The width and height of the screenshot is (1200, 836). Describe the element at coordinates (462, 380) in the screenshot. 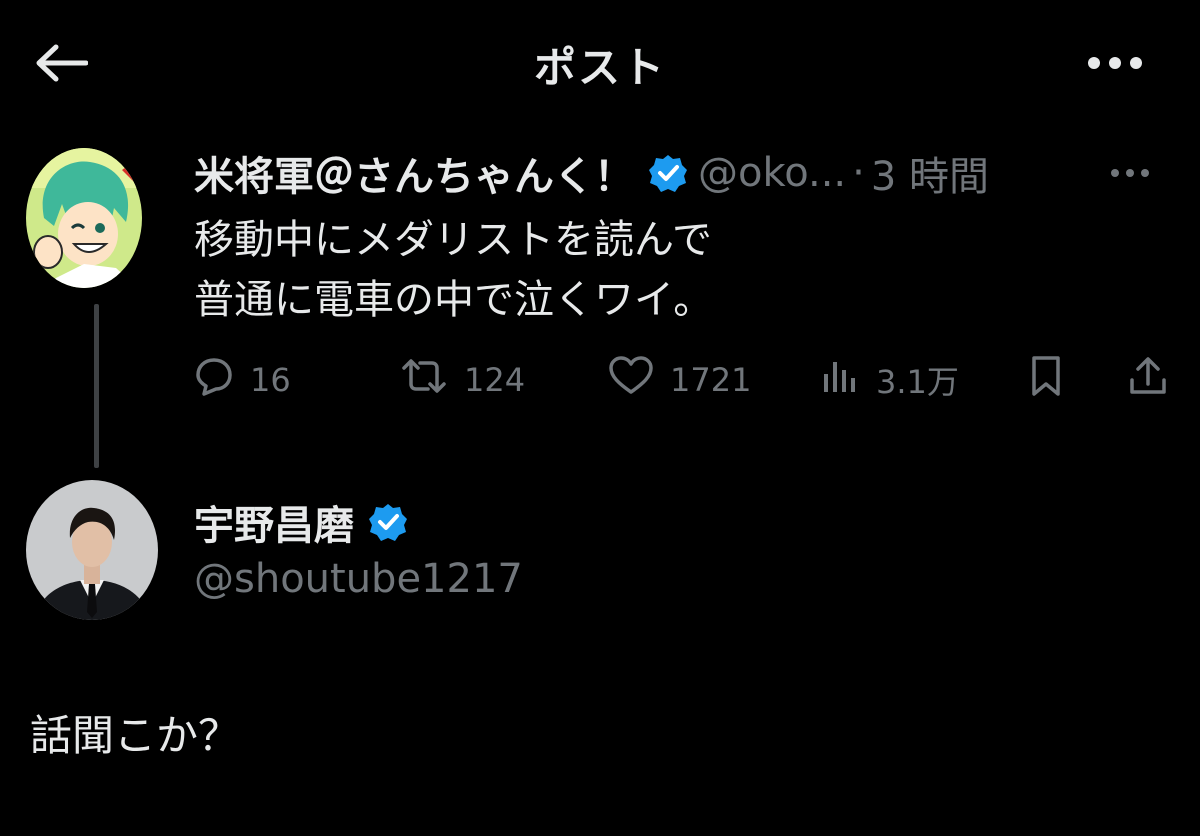

I see `retweet-button: 124` at that location.